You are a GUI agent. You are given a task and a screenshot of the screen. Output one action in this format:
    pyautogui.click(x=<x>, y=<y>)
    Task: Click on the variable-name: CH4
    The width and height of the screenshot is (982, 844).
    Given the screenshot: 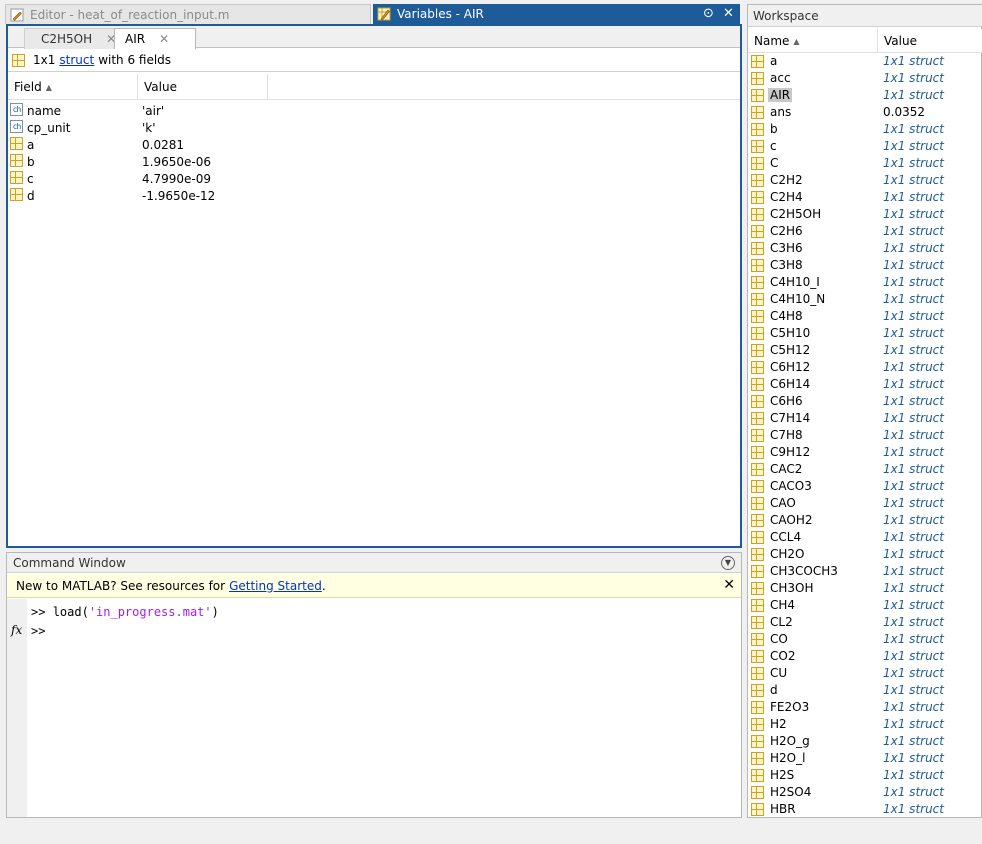 What is the action you would take?
    pyautogui.click(x=783, y=605)
    